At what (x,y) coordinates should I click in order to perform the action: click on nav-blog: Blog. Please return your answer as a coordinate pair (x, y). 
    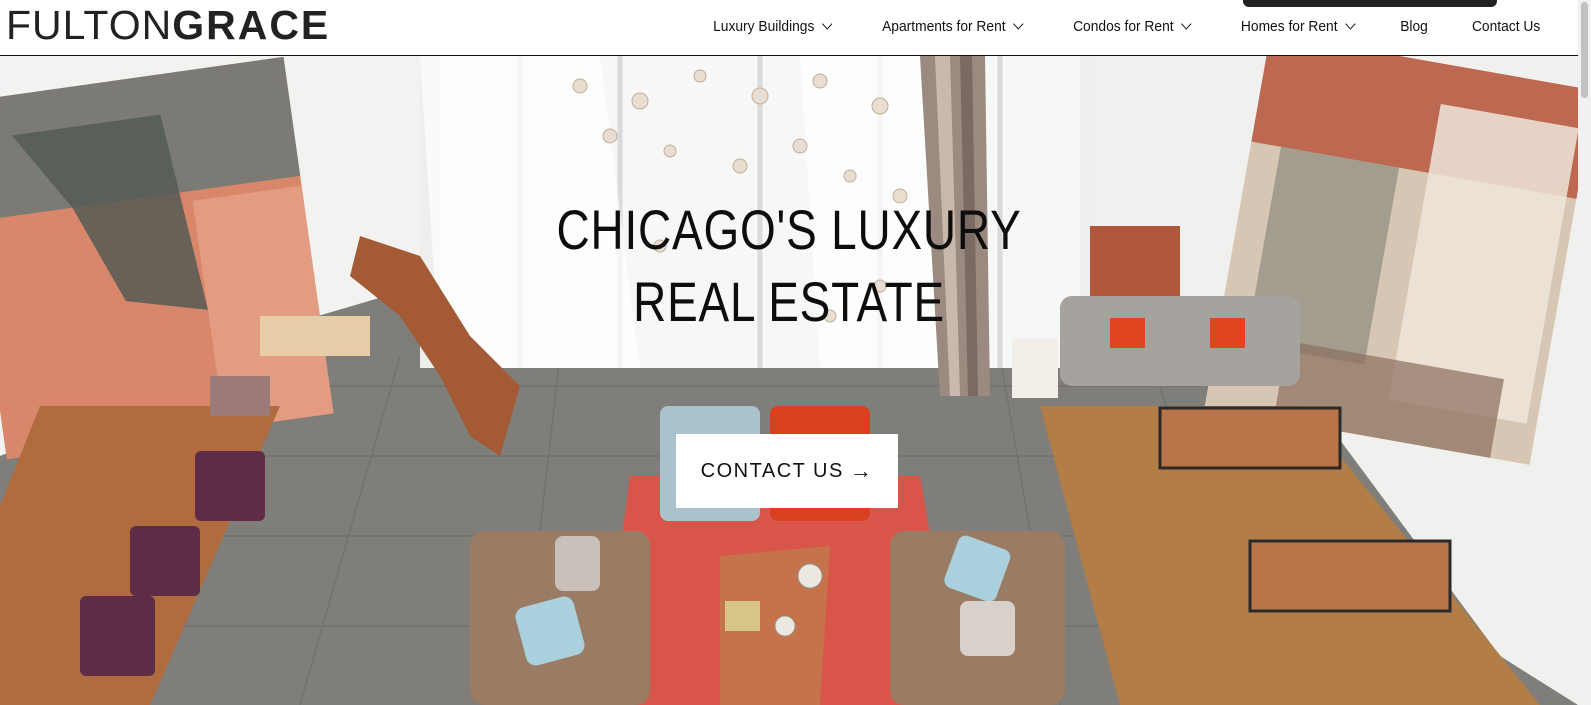
    Looking at the image, I should click on (1414, 26).